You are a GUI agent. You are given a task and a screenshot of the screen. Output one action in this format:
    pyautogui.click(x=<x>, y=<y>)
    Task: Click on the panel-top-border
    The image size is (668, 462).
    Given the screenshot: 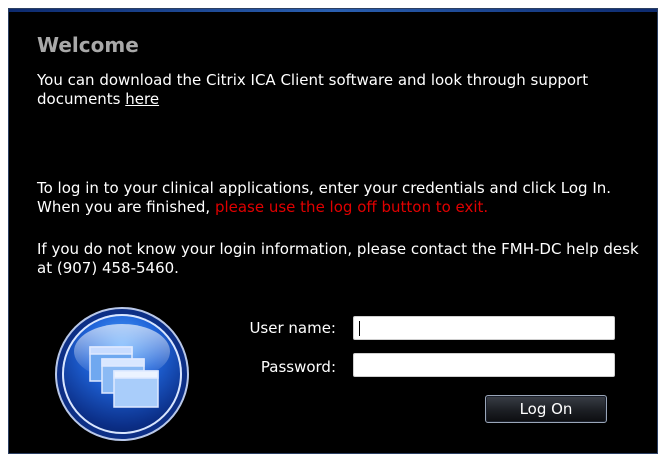 What is the action you would take?
    pyautogui.click(x=333, y=10)
    